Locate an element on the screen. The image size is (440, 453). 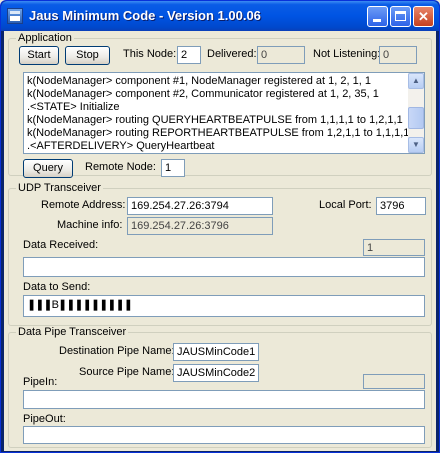
machine-info-field: 169.254.27.26:3796 is located at coordinates (200, 226).